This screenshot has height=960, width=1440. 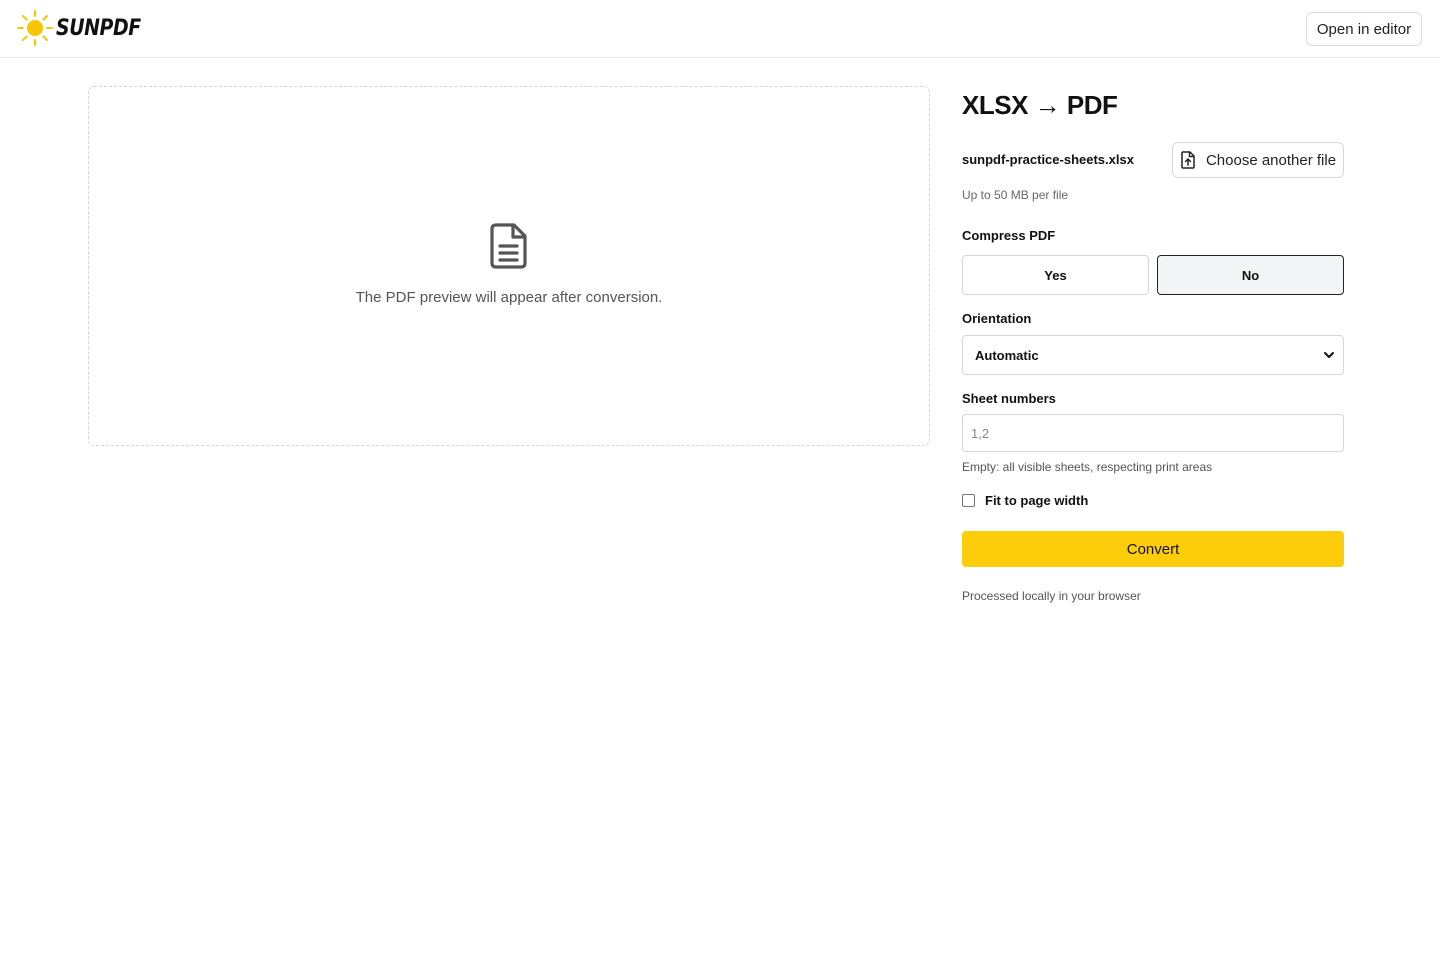 I want to click on orientation-select: Automatic, so click(x=1153, y=355).